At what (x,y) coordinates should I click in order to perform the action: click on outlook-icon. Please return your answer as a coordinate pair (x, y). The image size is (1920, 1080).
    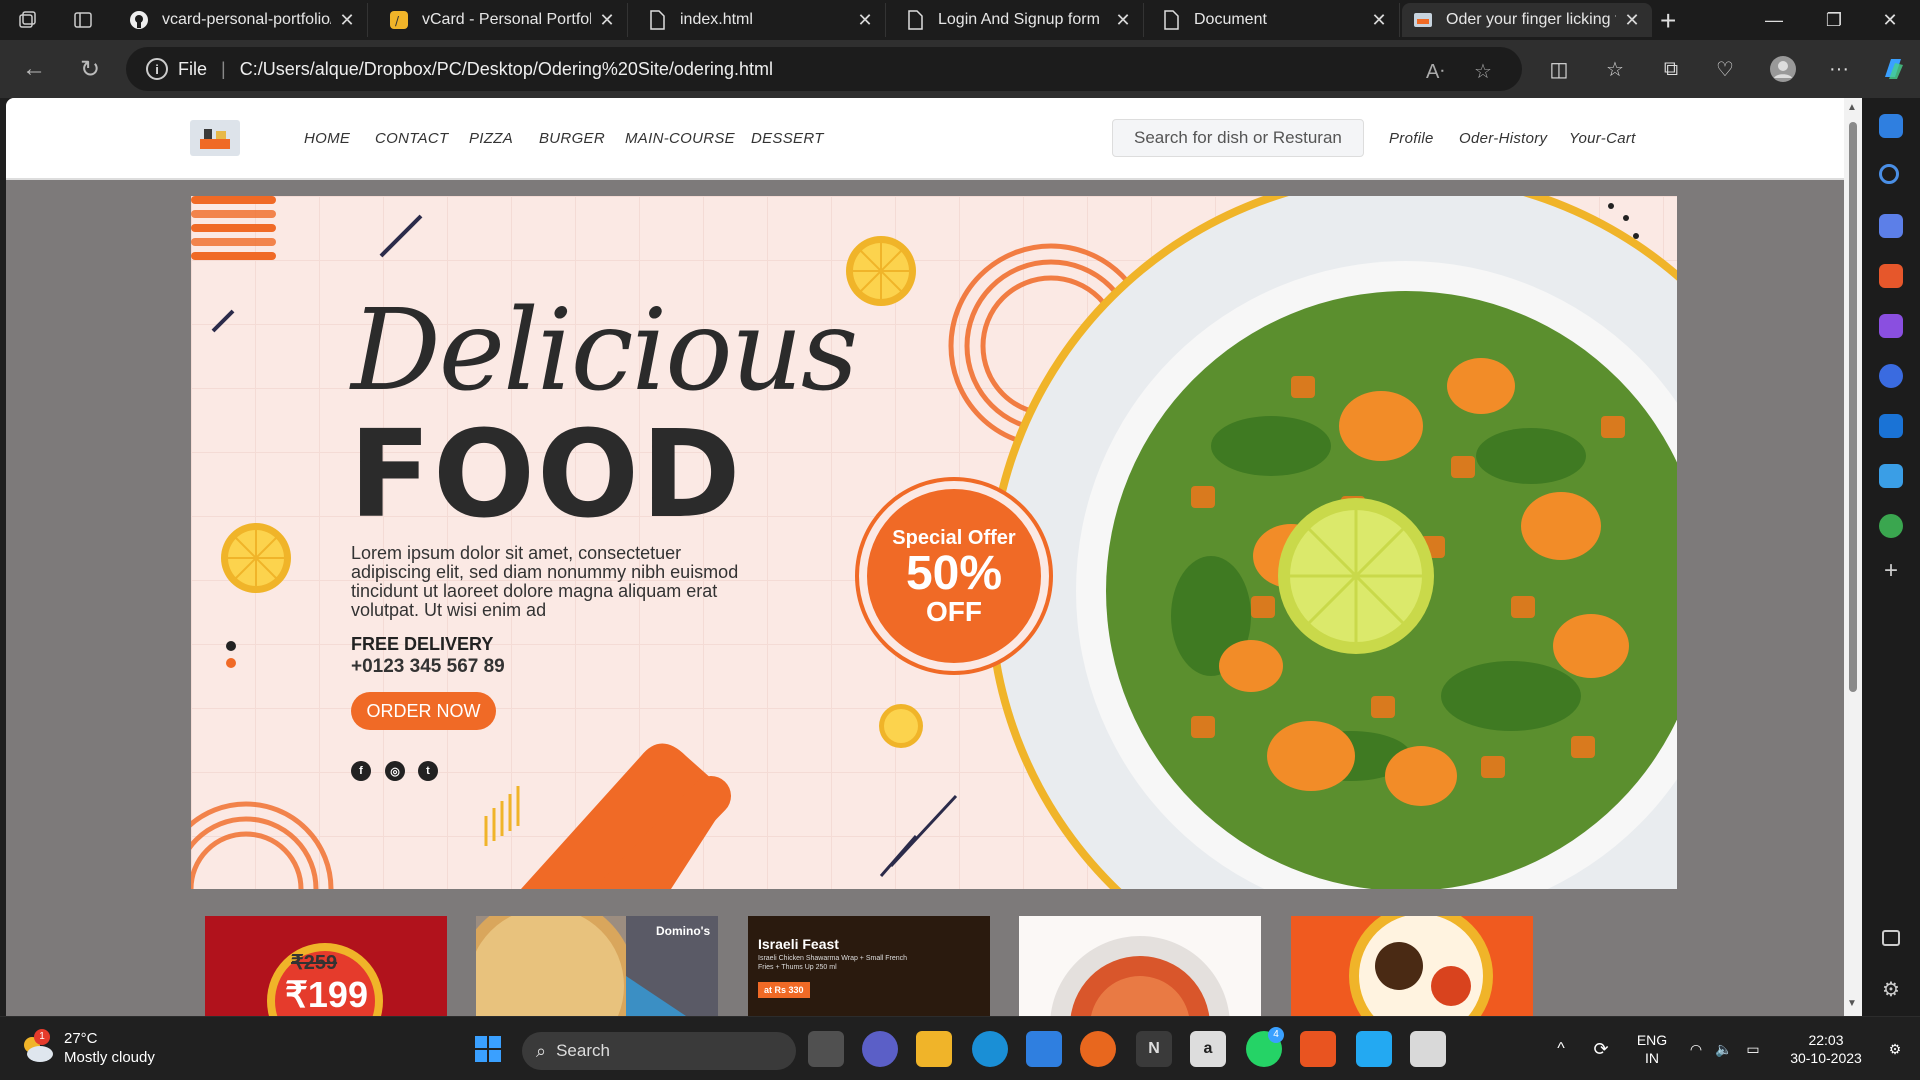
    Looking at the image, I should click on (1891, 426).